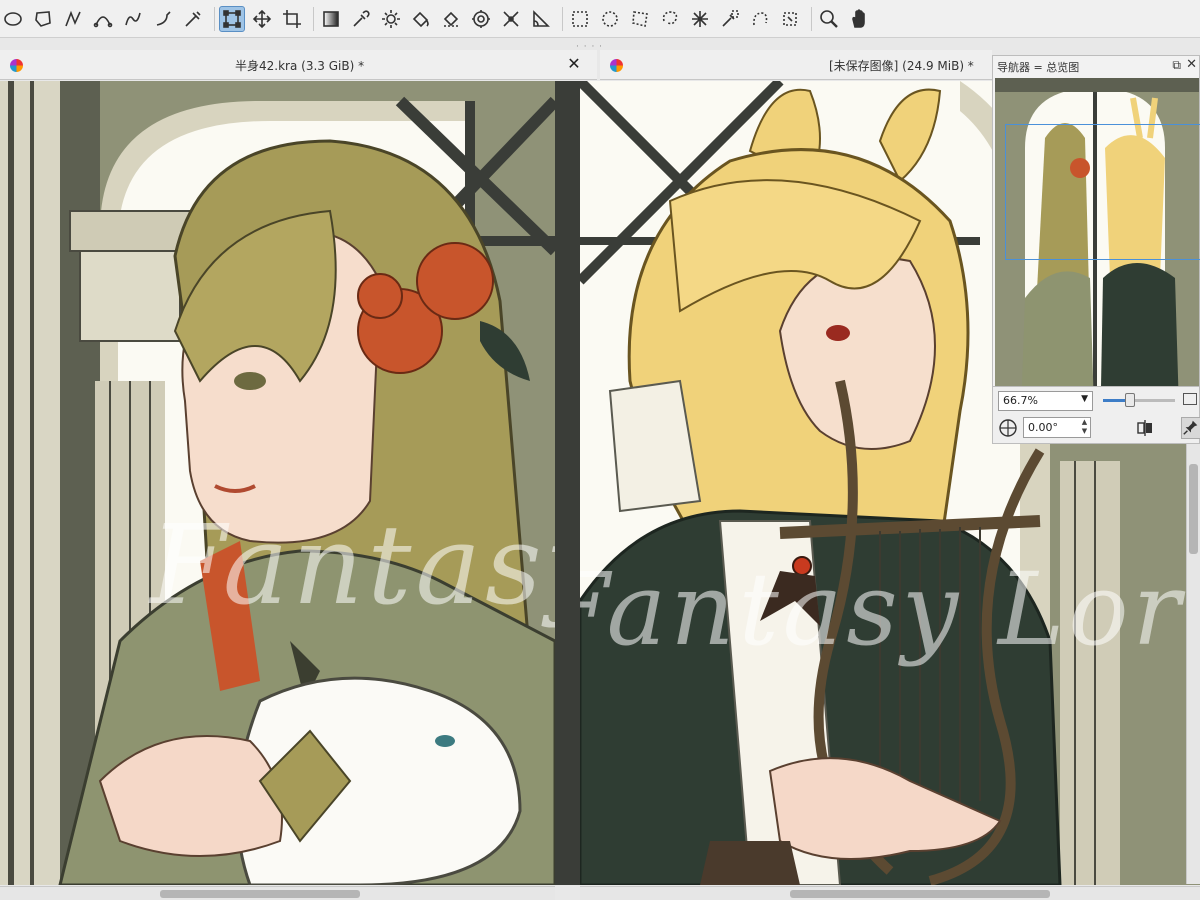 This screenshot has width=1200, height=900. Describe the element at coordinates (1084, 427) in the screenshot. I see `rotation-spinbox-arrows: ▲ ▼` at that location.